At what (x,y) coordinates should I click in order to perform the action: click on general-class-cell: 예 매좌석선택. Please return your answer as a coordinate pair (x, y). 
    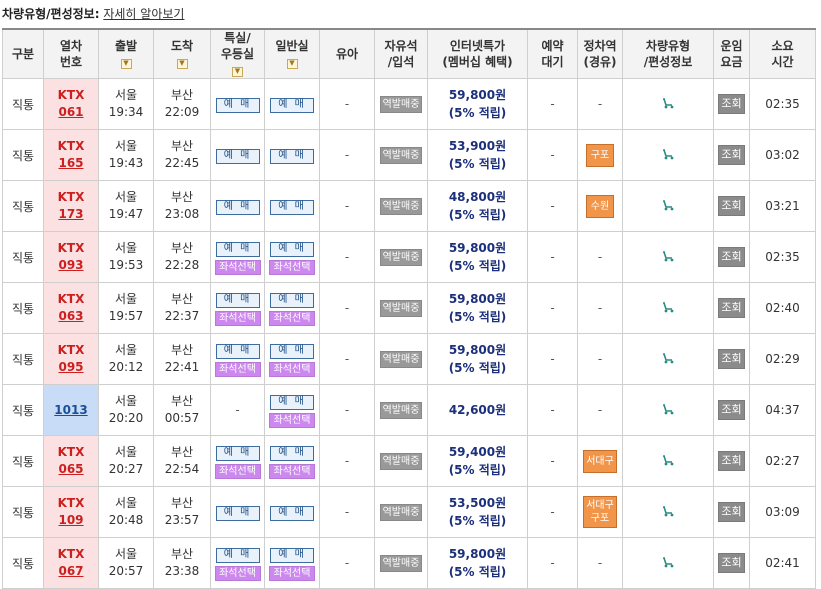
    Looking at the image, I should click on (292, 563).